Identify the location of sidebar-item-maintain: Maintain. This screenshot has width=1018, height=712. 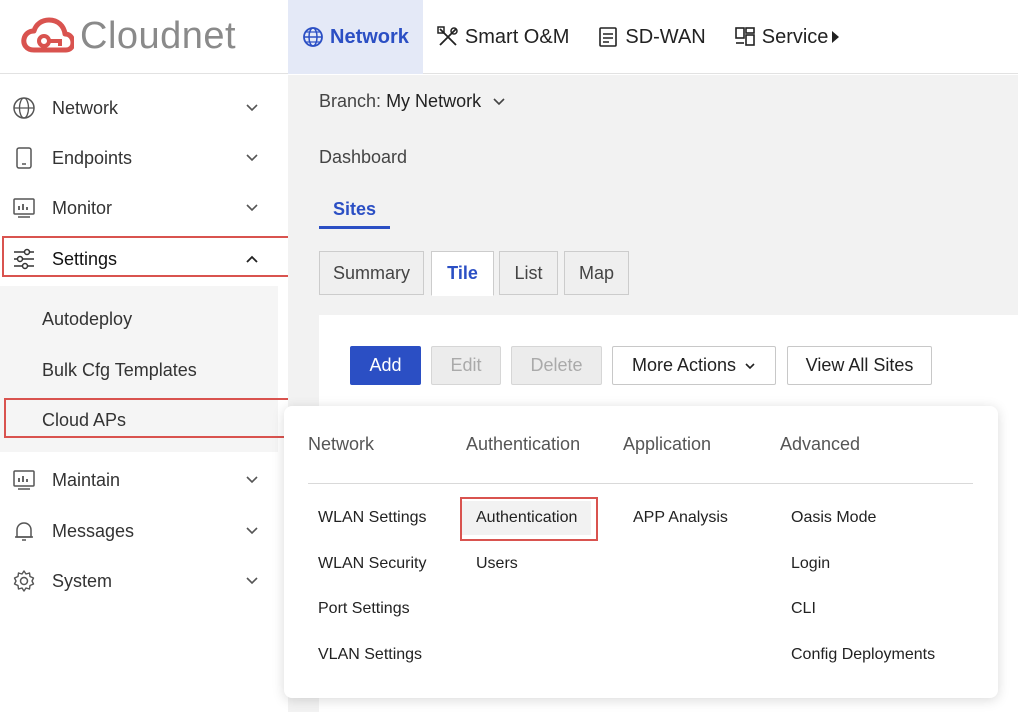
(144, 480).